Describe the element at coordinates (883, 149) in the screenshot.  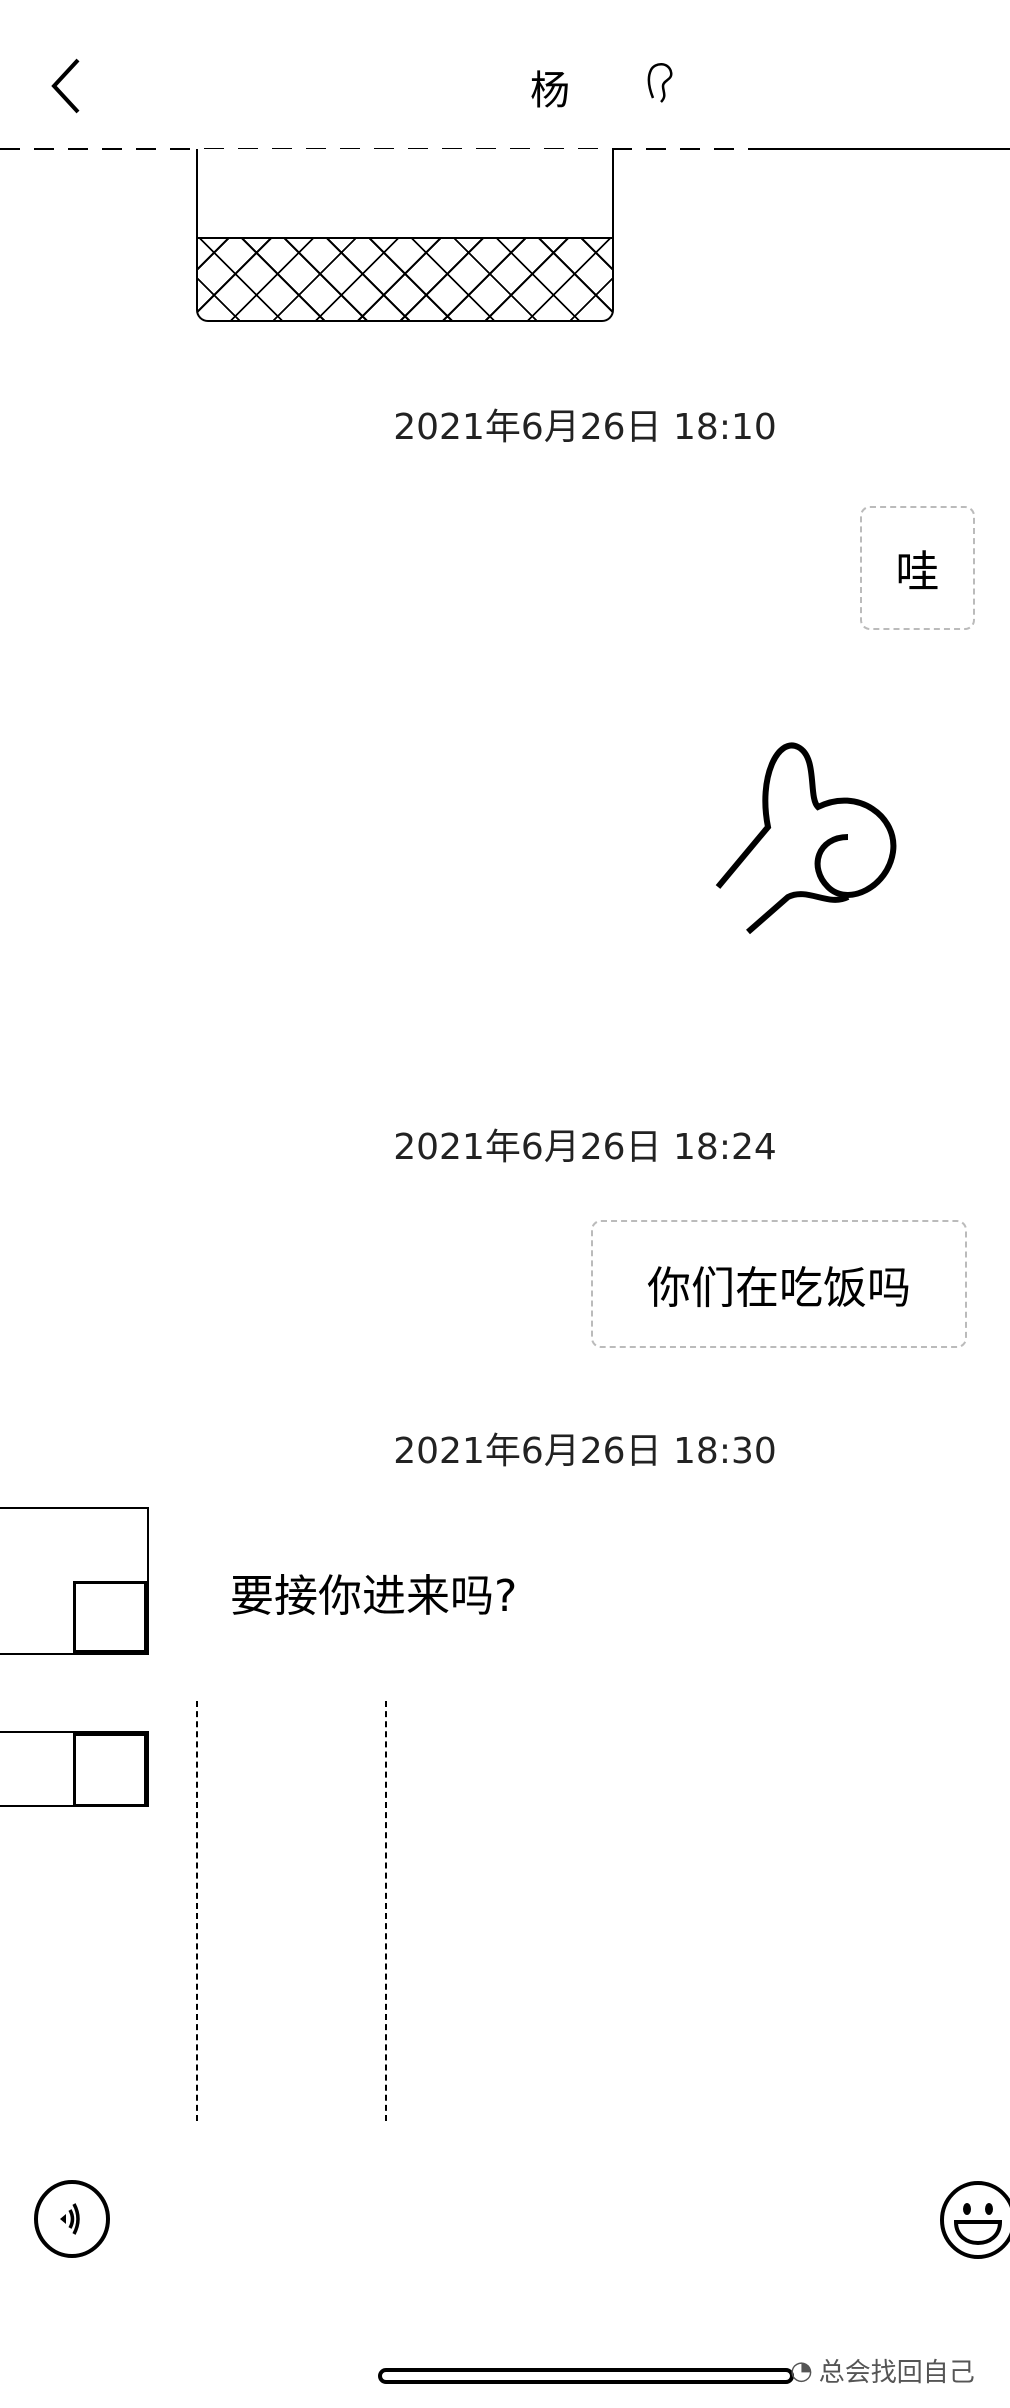
I see `header-divider` at that location.